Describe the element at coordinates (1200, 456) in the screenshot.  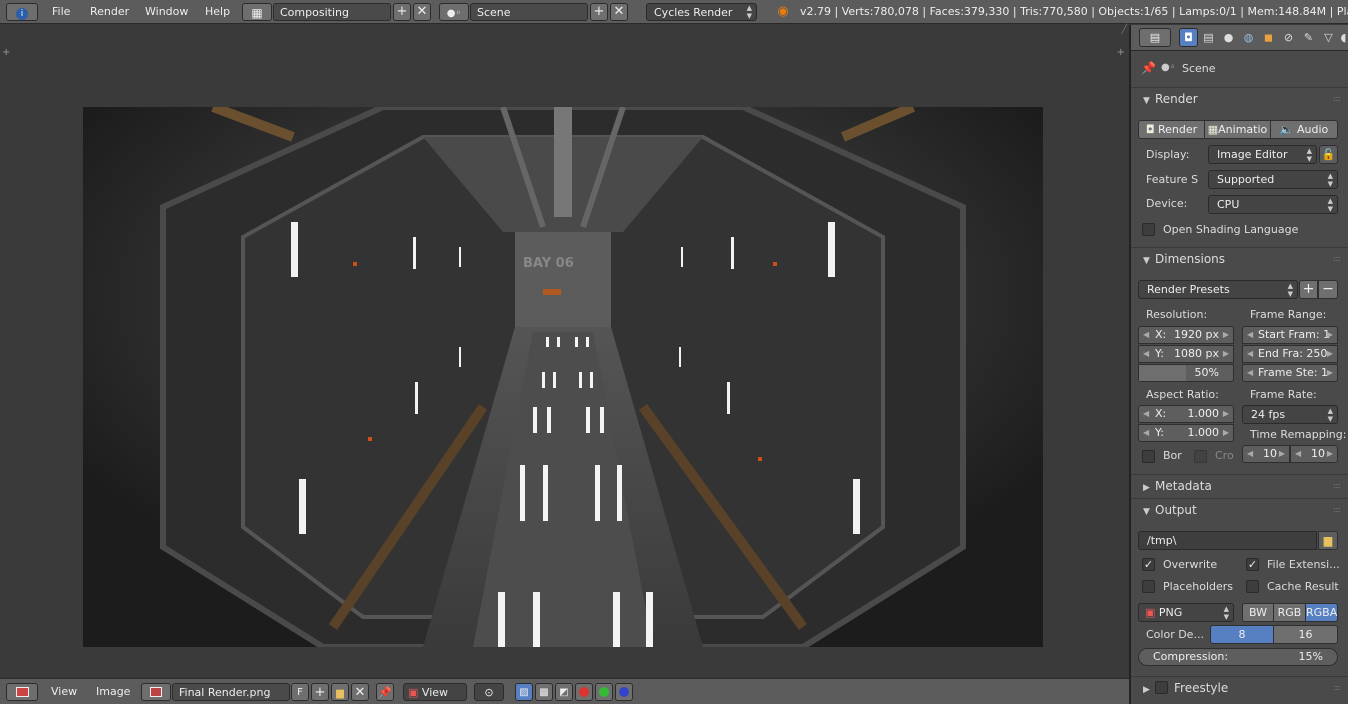
I see `crop-checkbox` at that location.